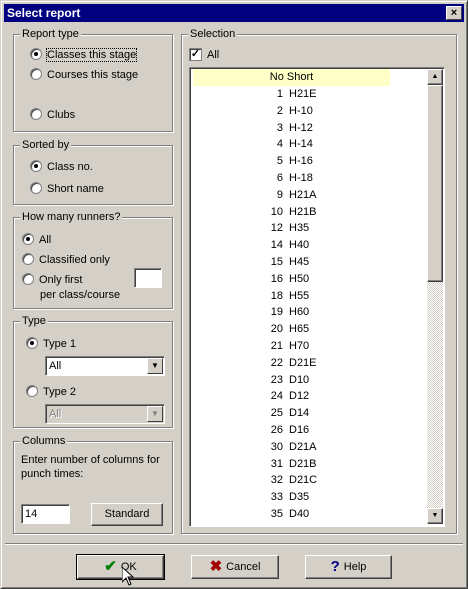 The image size is (468, 589). What do you see at coordinates (299, 497) in the screenshot?
I see `list-item-class: D35` at bounding box center [299, 497].